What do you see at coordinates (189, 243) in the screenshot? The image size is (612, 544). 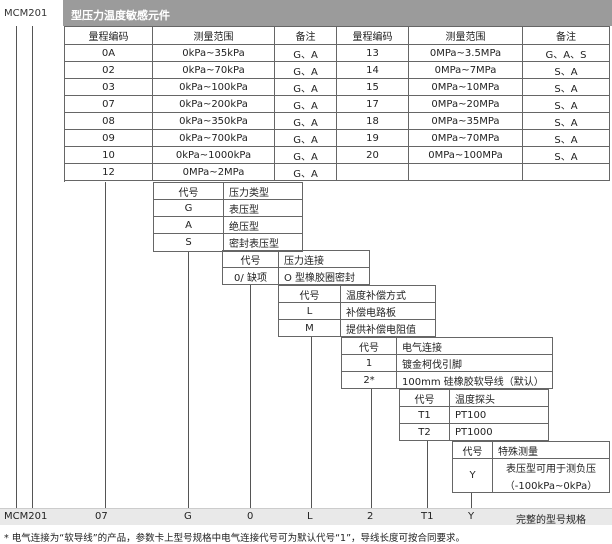 I see `pressure-type-code: S` at bounding box center [189, 243].